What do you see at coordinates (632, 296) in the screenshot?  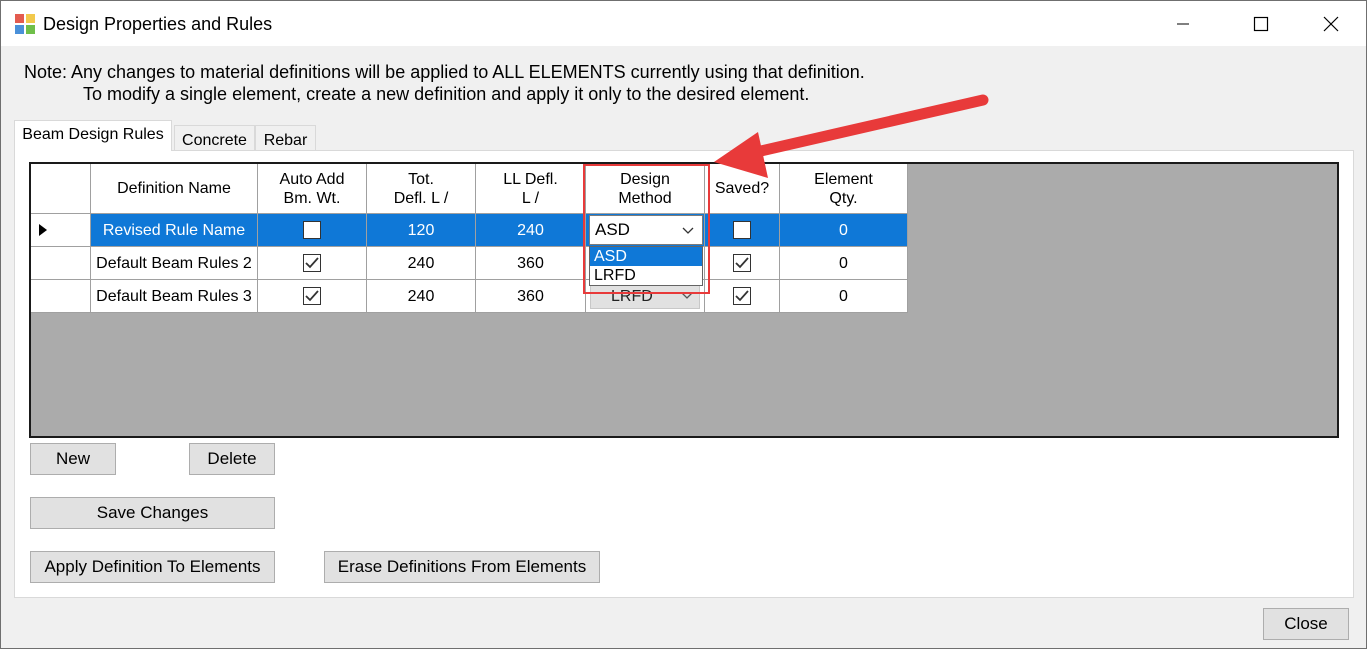 I see `method-combo-value: LRFD` at bounding box center [632, 296].